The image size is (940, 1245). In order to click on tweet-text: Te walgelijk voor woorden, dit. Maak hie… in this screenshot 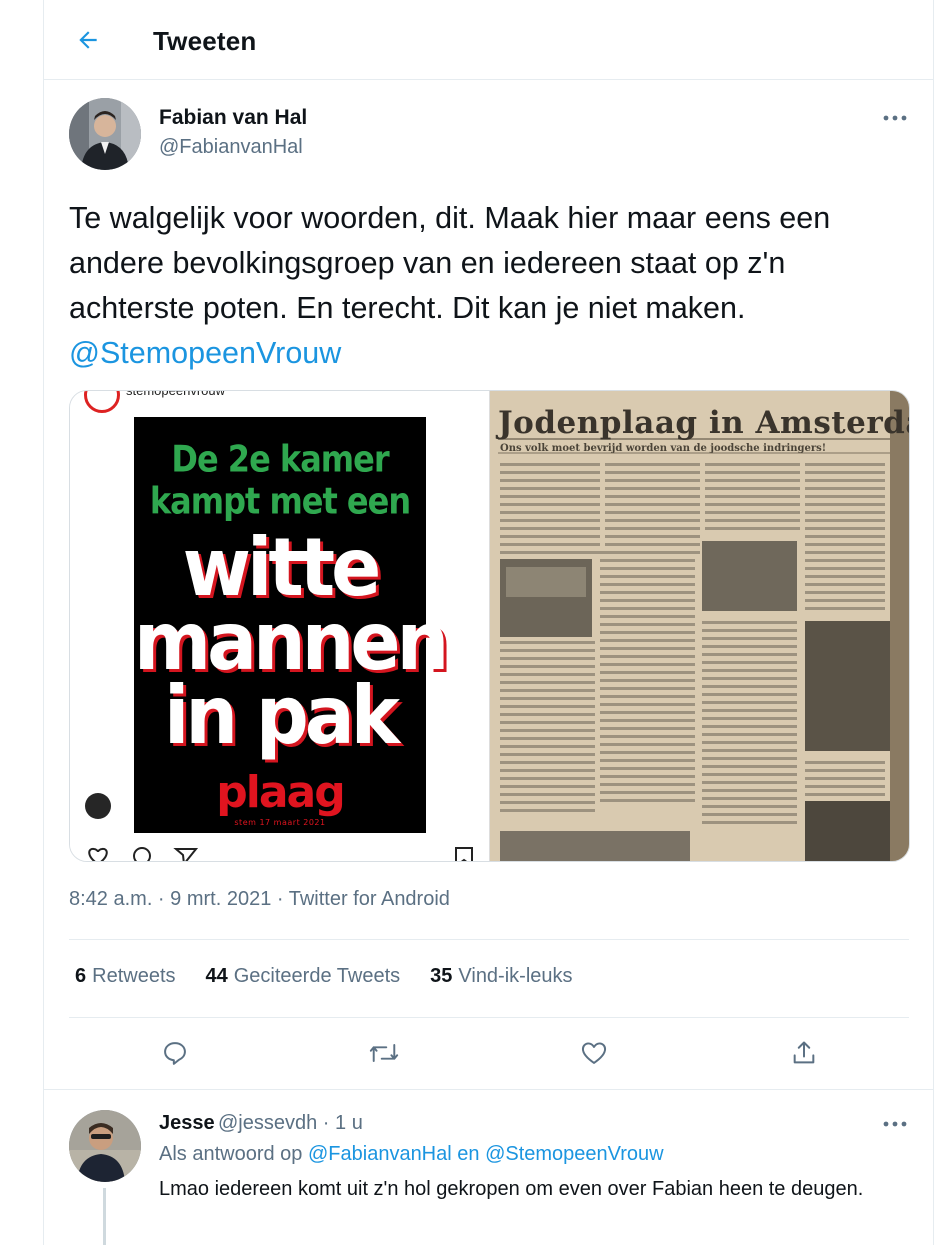, I will do `click(494, 286)`.